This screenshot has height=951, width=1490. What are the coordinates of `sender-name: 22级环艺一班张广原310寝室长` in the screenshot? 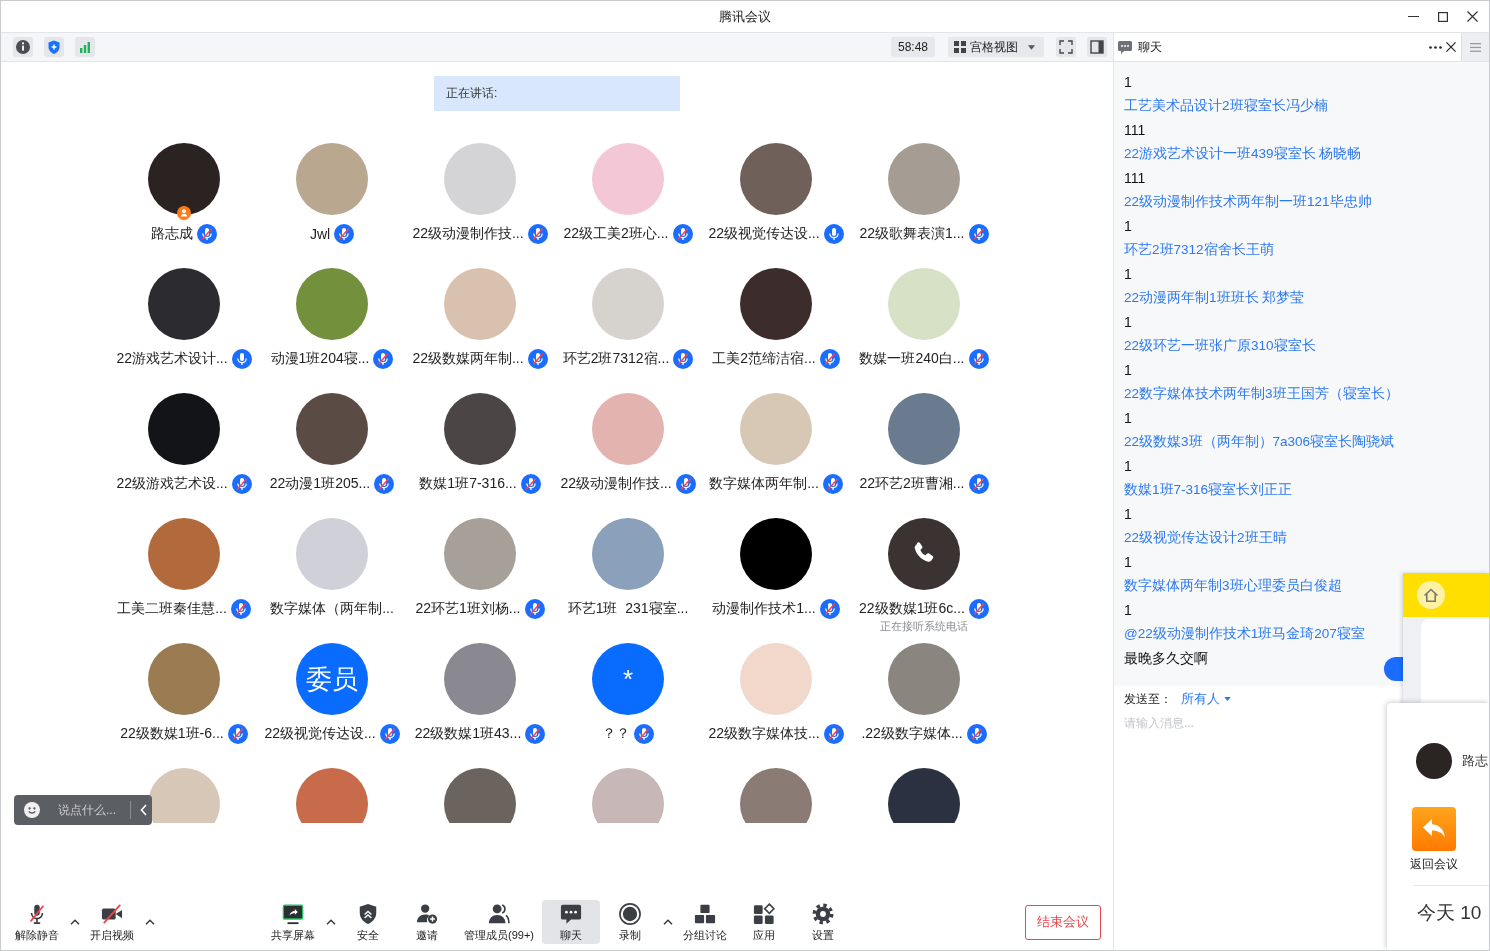 It's located at (1220, 346).